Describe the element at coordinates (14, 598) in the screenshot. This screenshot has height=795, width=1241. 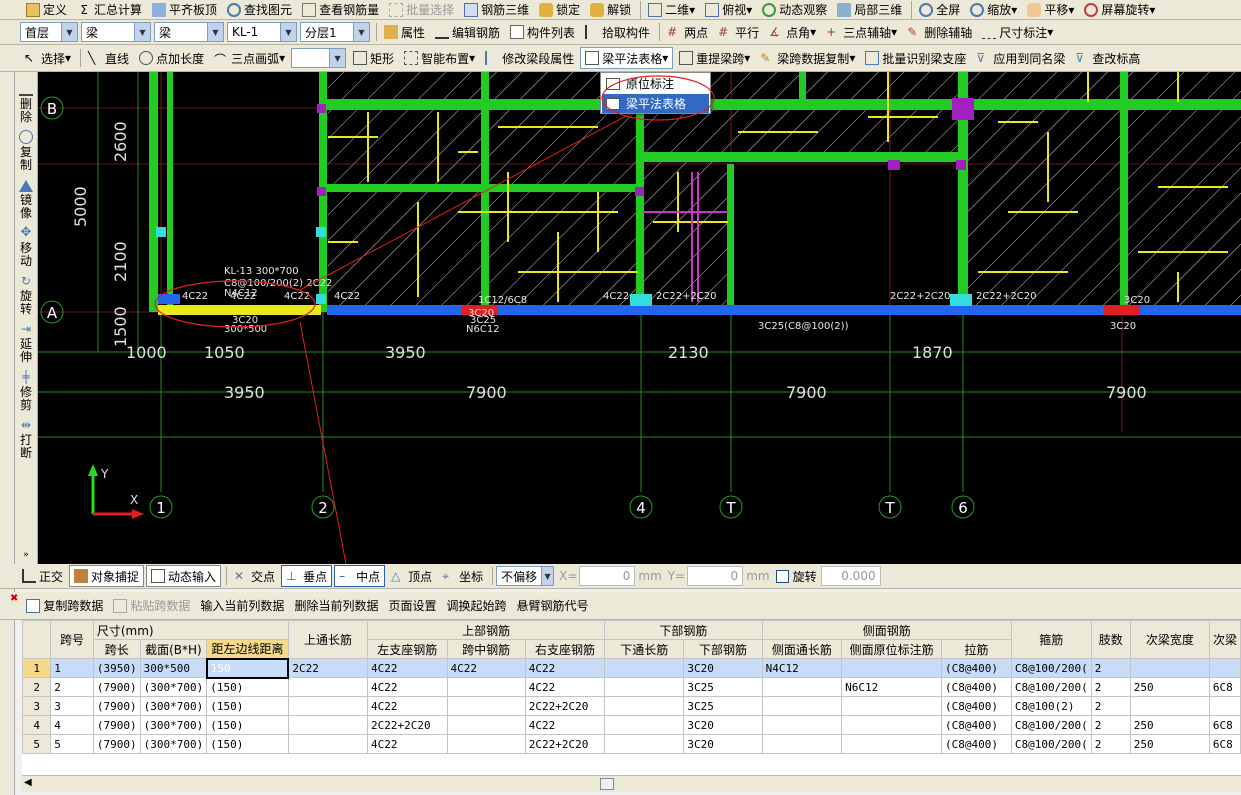
I see `close-panel-icon: ✖` at that location.